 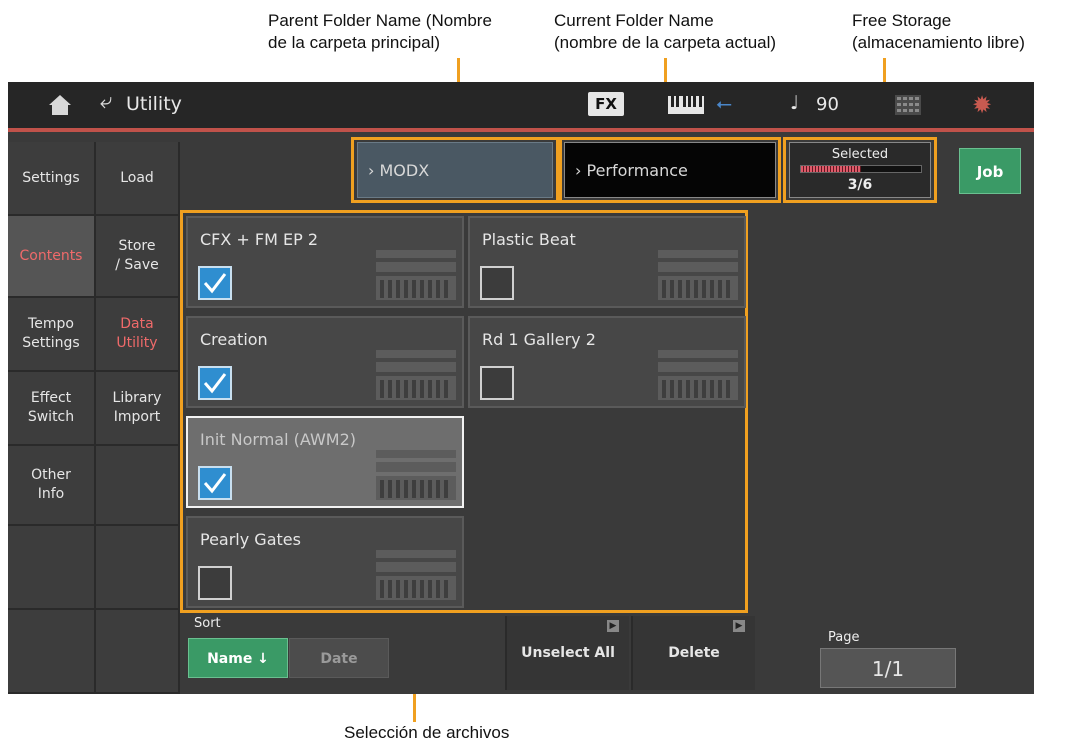 I want to click on delete-button: ▶ Delete, so click(x=693, y=653).